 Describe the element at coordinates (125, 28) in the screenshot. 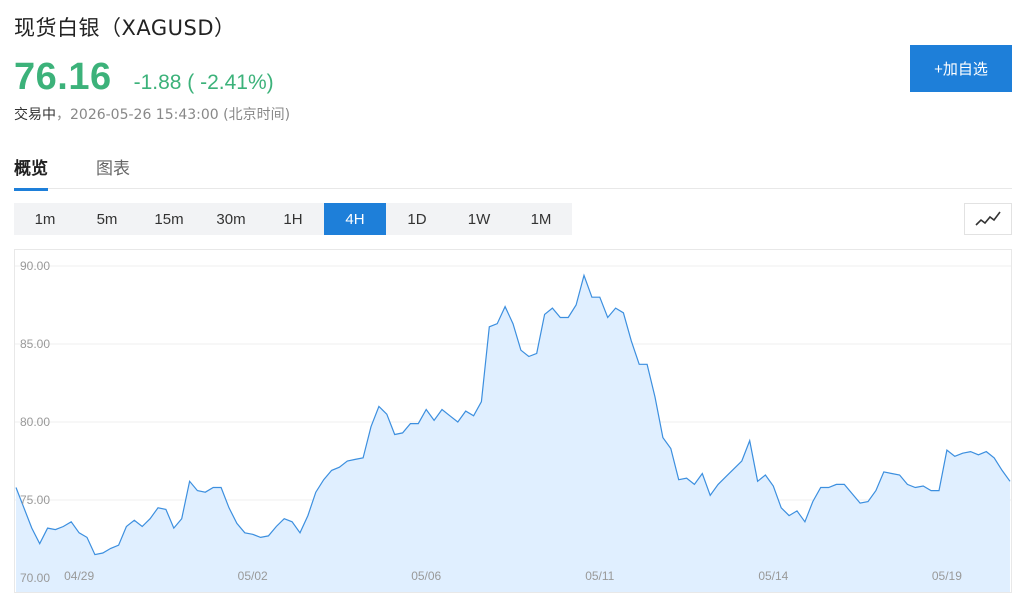

I see `page-title: 现货白银（XAGUSD）` at that location.